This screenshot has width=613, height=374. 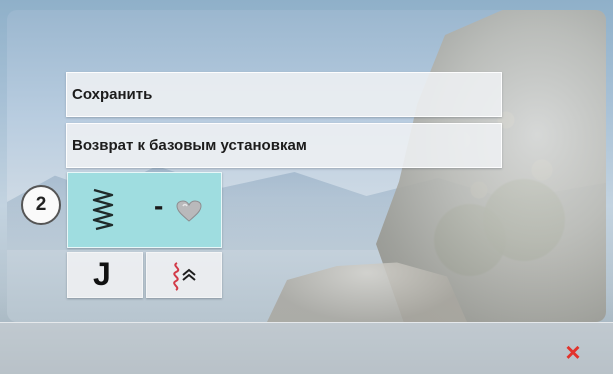 I want to click on callout-number: 2, so click(x=41, y=204).